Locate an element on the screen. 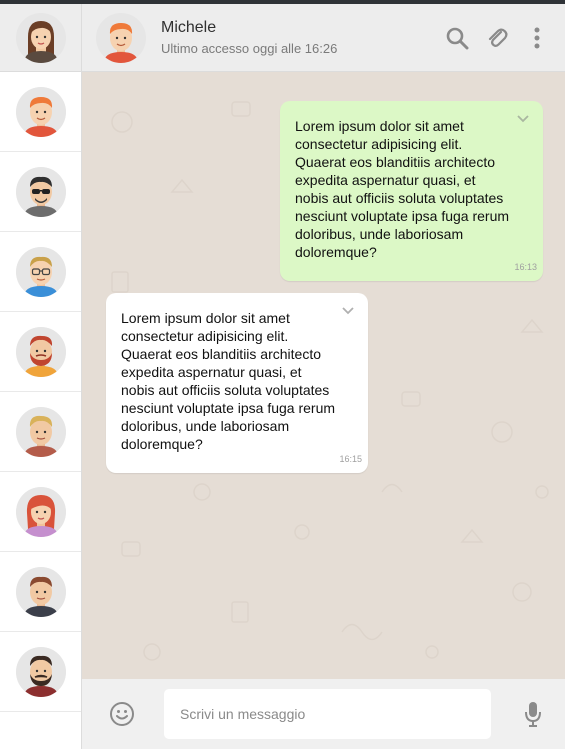 Image resolution: width=565 pixels, height=749 pixels. chat-header: Michele Ultimo accesso oggi alle 16:26 is located at coordinates (323, 38).